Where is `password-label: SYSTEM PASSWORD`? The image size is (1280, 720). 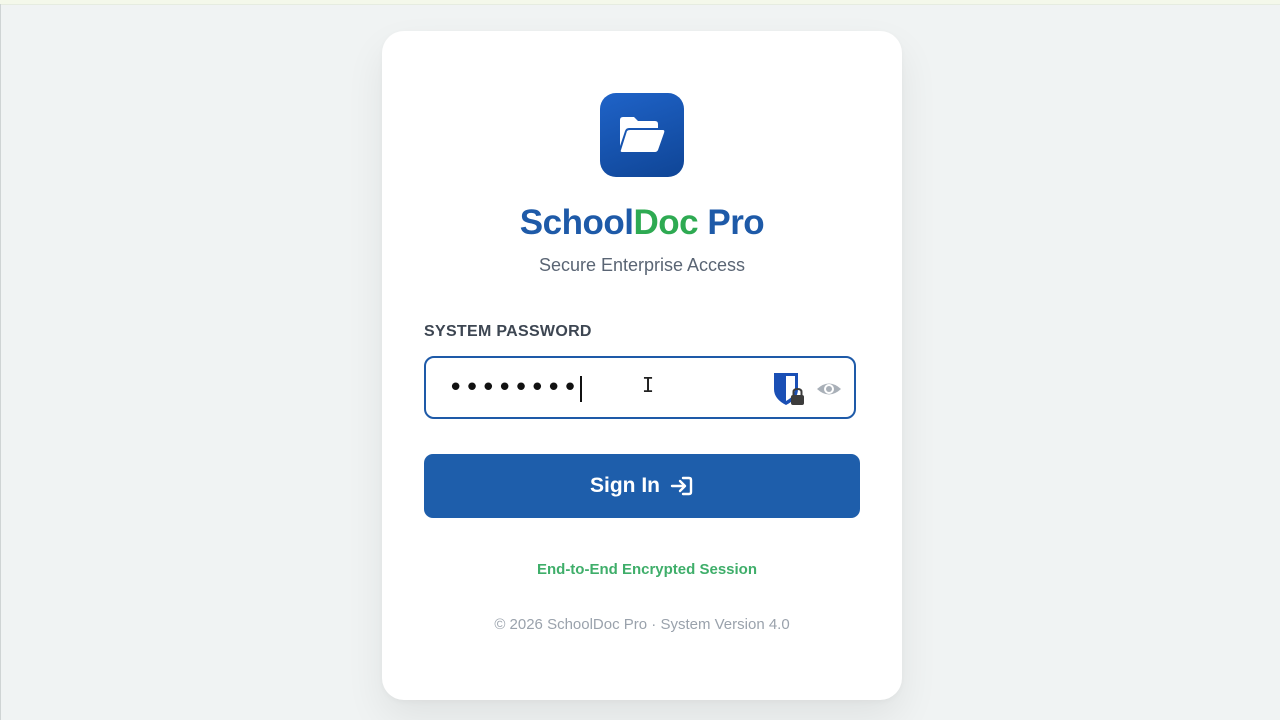 password-label: SYSTEM PASSWORD is located at coordinates (508, 331).